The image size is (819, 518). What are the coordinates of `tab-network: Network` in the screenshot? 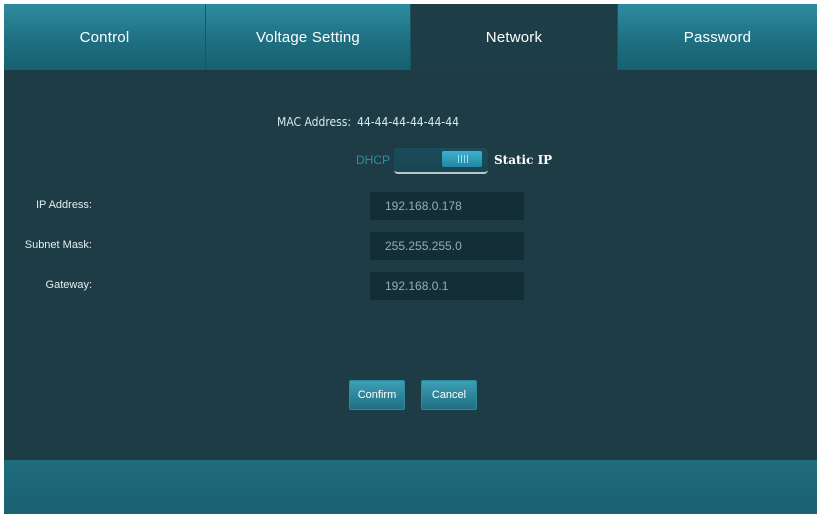 It's located at (514, 37).